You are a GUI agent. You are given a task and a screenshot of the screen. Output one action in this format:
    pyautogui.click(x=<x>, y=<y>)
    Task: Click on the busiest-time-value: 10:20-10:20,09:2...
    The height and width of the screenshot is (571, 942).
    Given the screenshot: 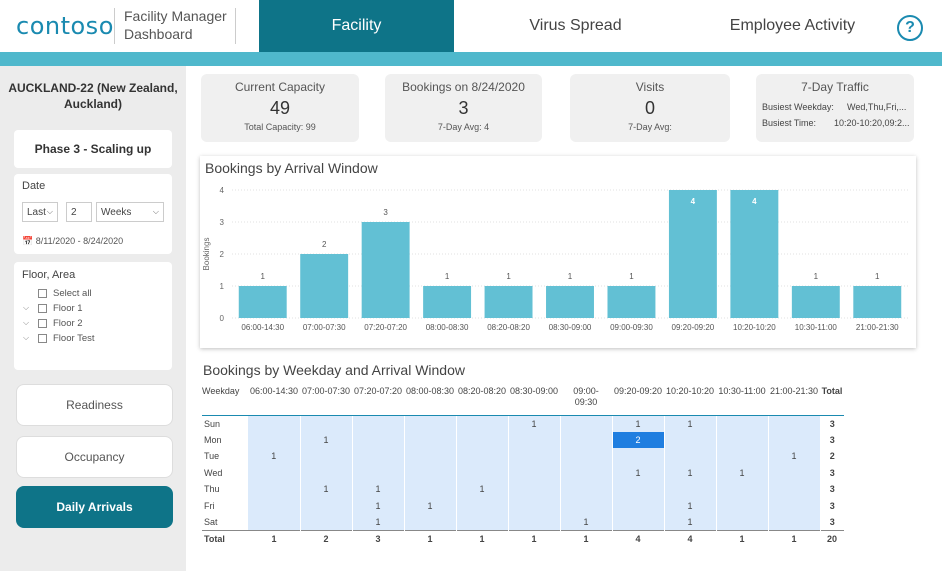 What is the action you would take?
    pyautogui.click(x=872, y=123)
    